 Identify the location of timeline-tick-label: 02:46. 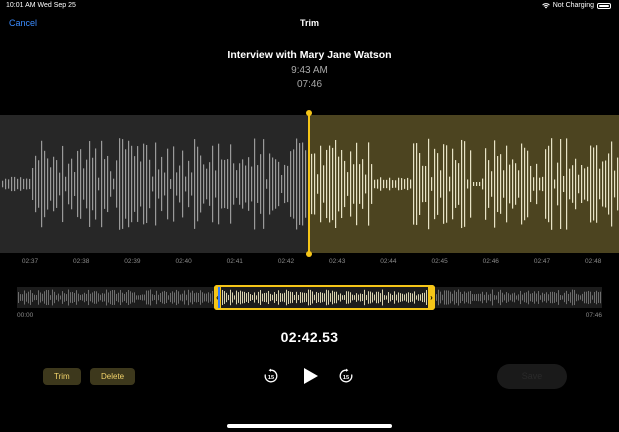
(490, 261).